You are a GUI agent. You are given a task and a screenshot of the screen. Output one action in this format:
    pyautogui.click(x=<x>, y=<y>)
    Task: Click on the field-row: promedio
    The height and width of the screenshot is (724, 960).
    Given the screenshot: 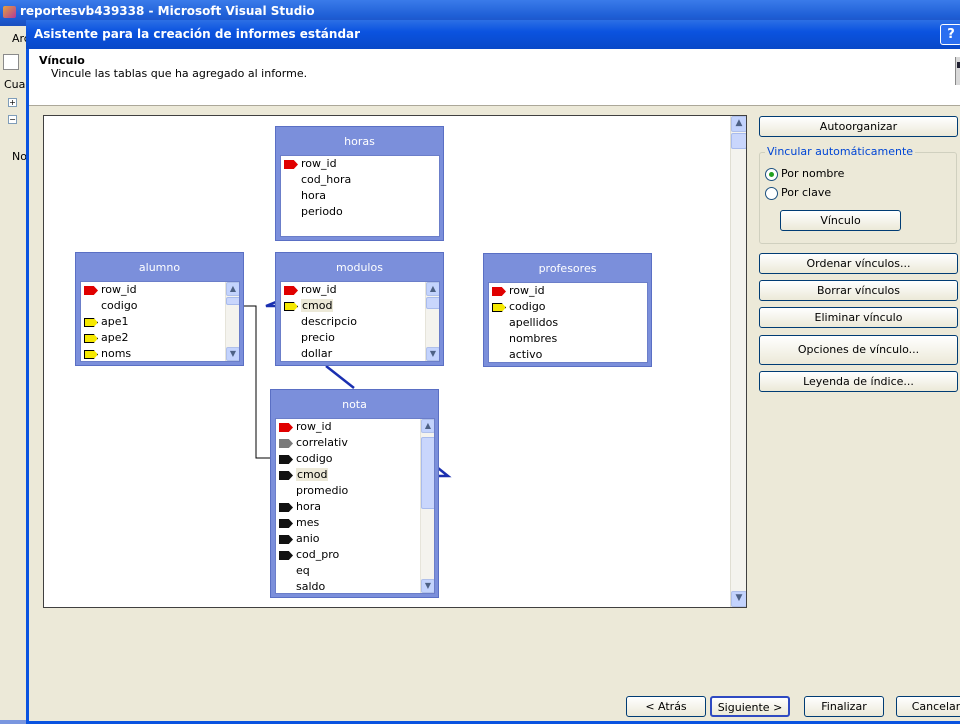 What is the action you would take?
    pyautogui.click(x=355, y=491)
    